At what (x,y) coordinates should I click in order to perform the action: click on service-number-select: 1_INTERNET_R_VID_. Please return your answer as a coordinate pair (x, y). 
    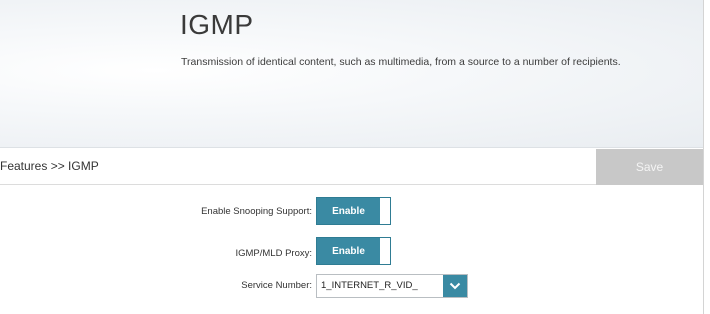
    Looking at the image, I should click on (392, 286).